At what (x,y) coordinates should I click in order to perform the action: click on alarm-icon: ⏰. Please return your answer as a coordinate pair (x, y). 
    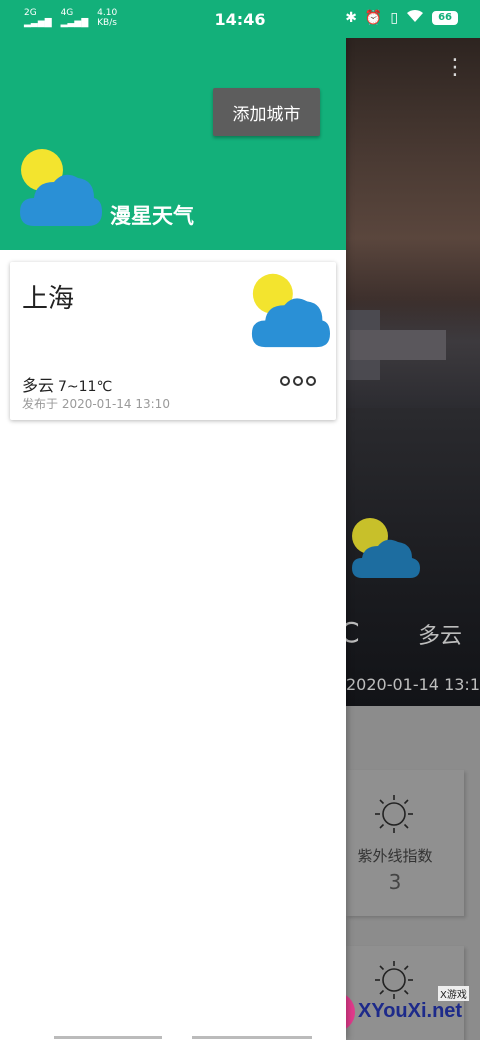
    Looking at the image, I should click on (373, 18).